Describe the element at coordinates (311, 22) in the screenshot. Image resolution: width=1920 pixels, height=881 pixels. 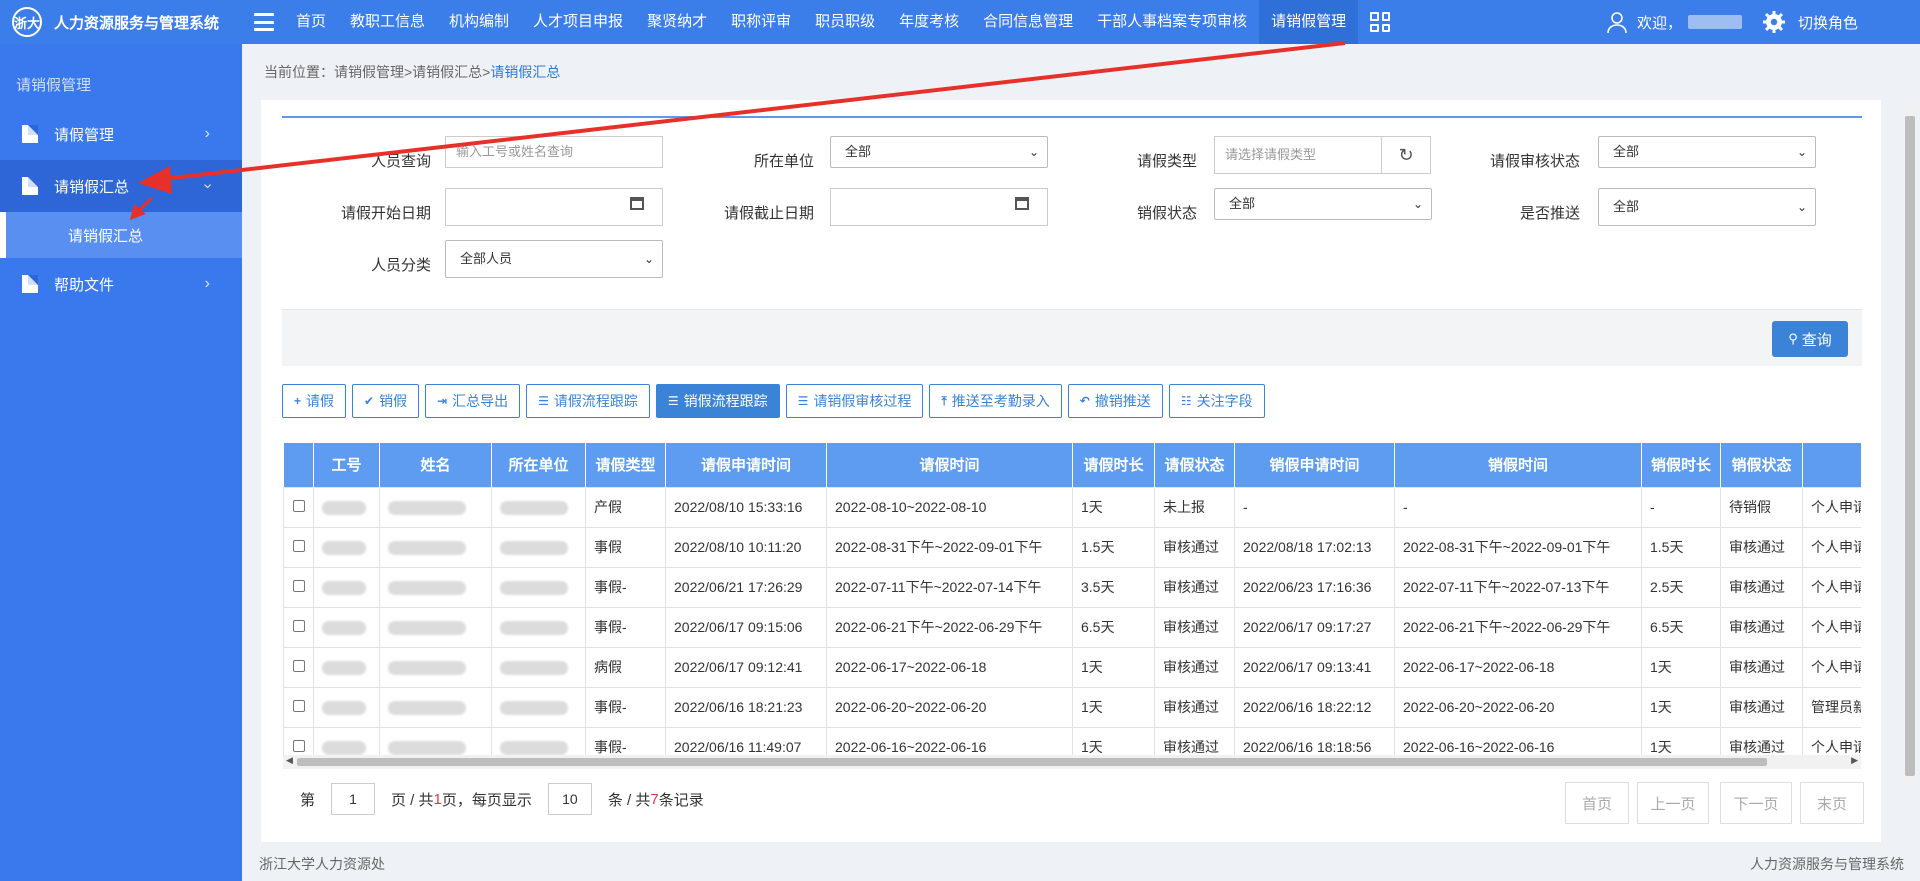
I see `nav-item: 首页` at that location.